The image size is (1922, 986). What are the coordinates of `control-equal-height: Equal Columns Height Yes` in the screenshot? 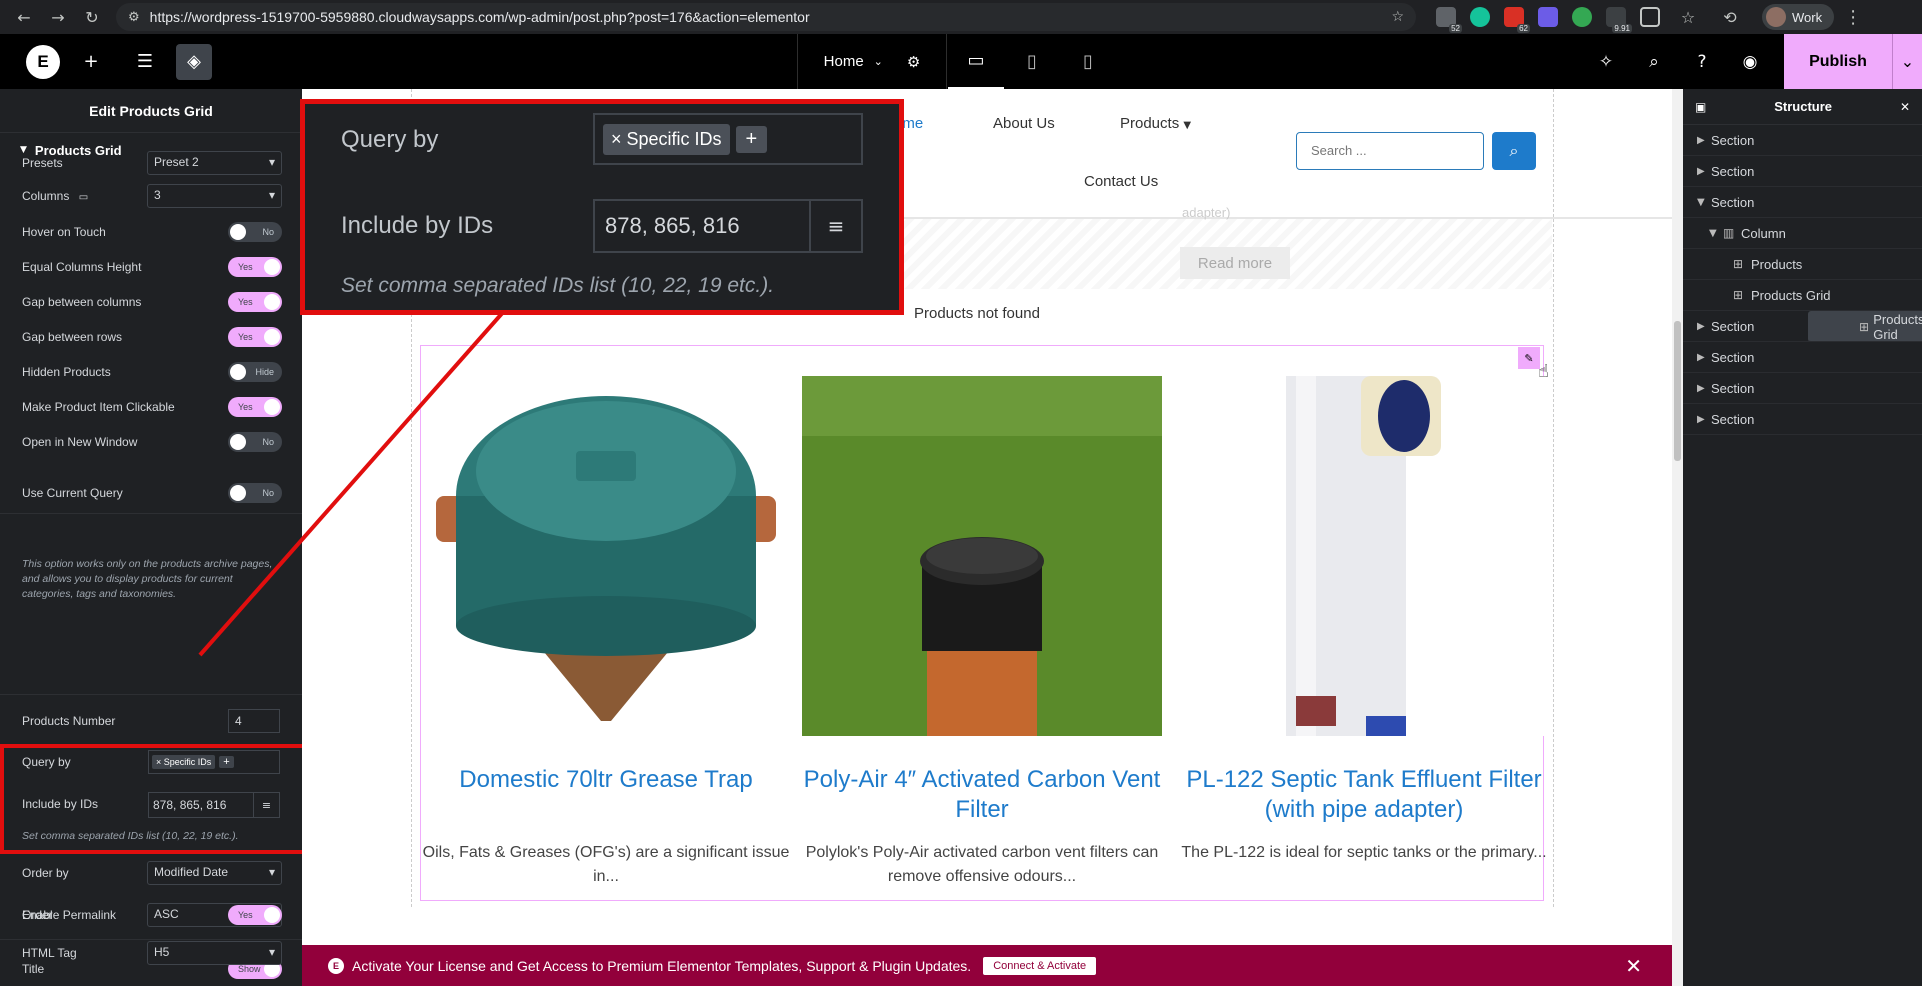 It's located at (152, 267).